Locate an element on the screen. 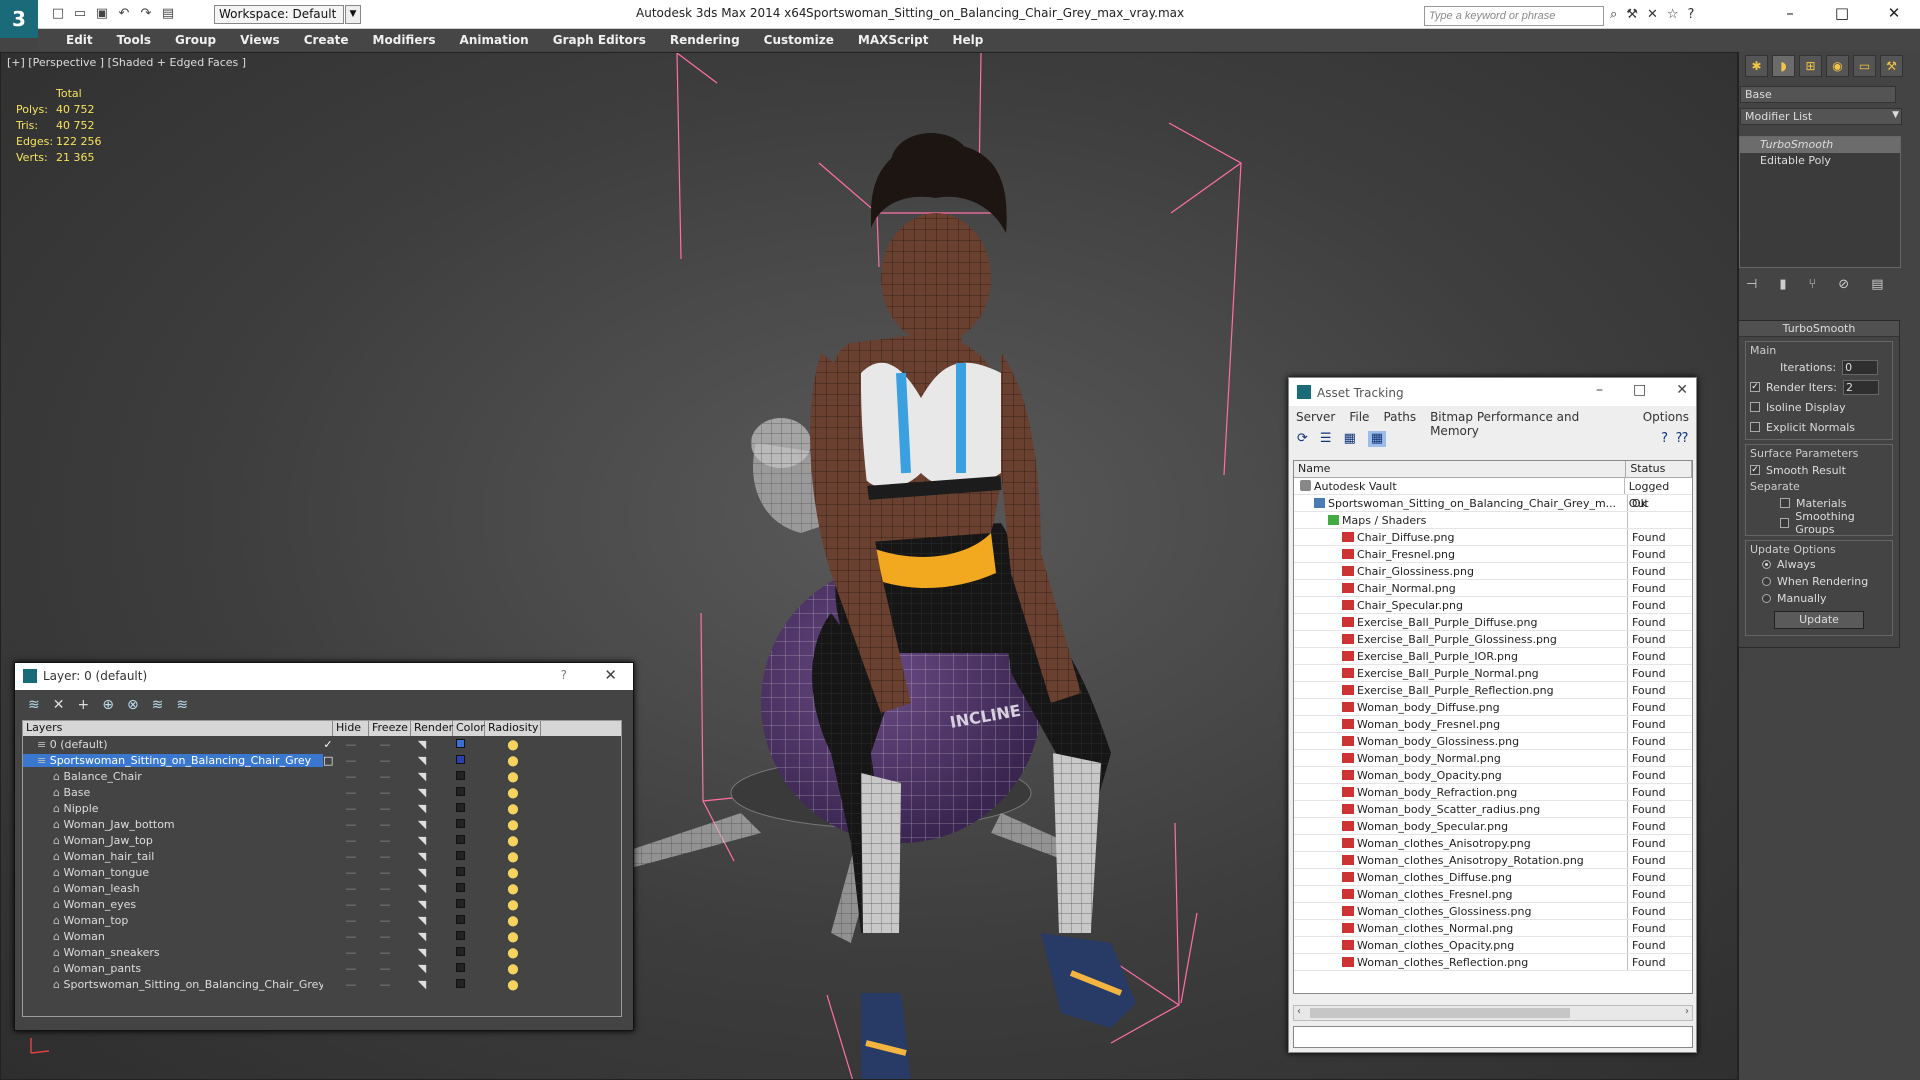 The width and height of the screenshot is (1920, 1080). col-render: Render is located at coordinates (432, 728).